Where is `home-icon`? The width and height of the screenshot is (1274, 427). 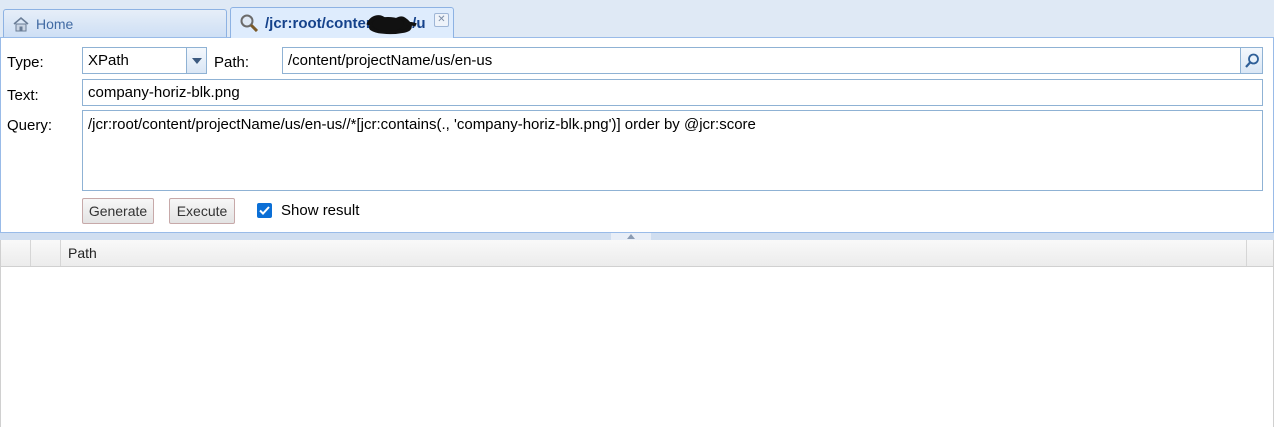
home-icon is located at coordinates (21, 24).